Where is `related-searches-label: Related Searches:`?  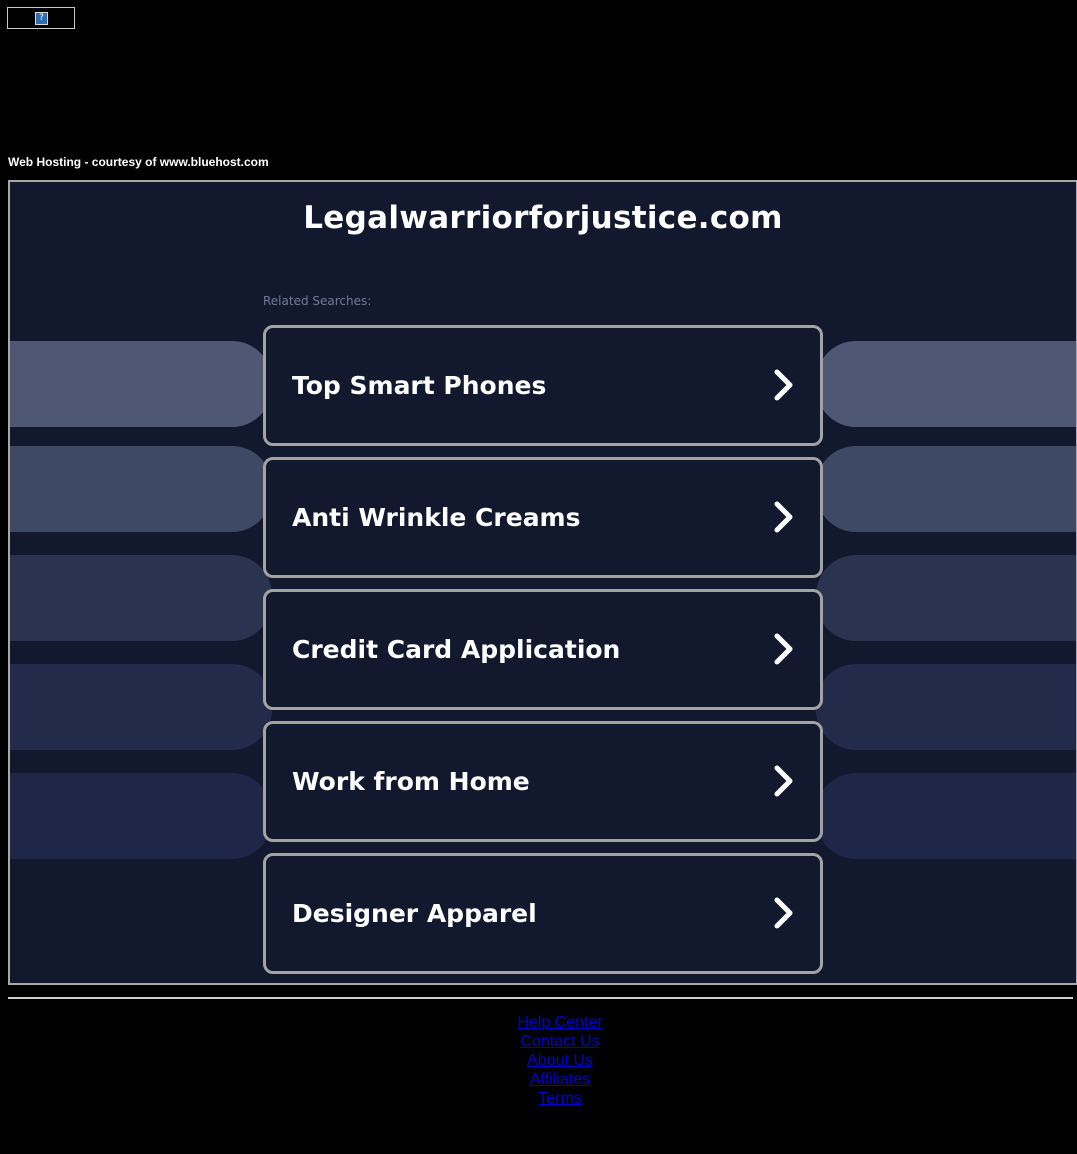
related-searches-label: Related Searches: is located at coordinates (317, 301).